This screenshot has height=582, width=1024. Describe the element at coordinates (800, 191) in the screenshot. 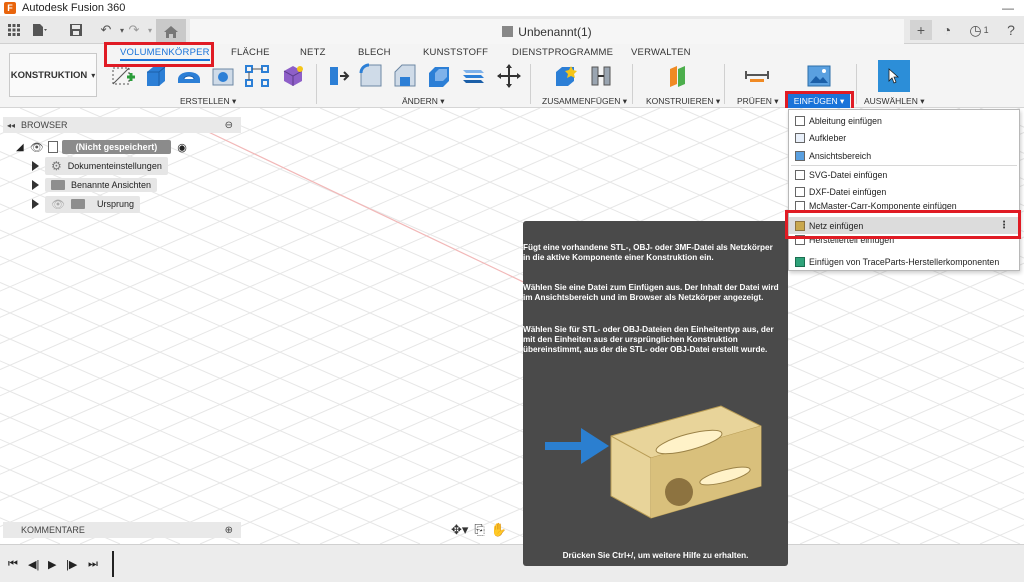

I see `dxf-file-icon` at that location.